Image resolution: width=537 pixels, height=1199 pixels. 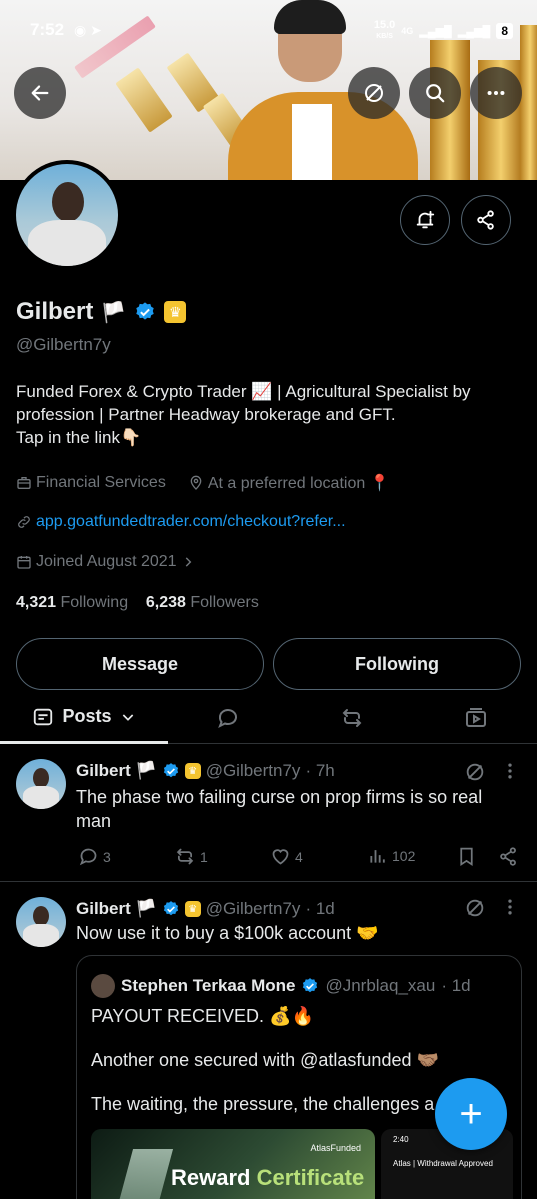 I want to click on bookmark-icon, so click(x=466, y=856).